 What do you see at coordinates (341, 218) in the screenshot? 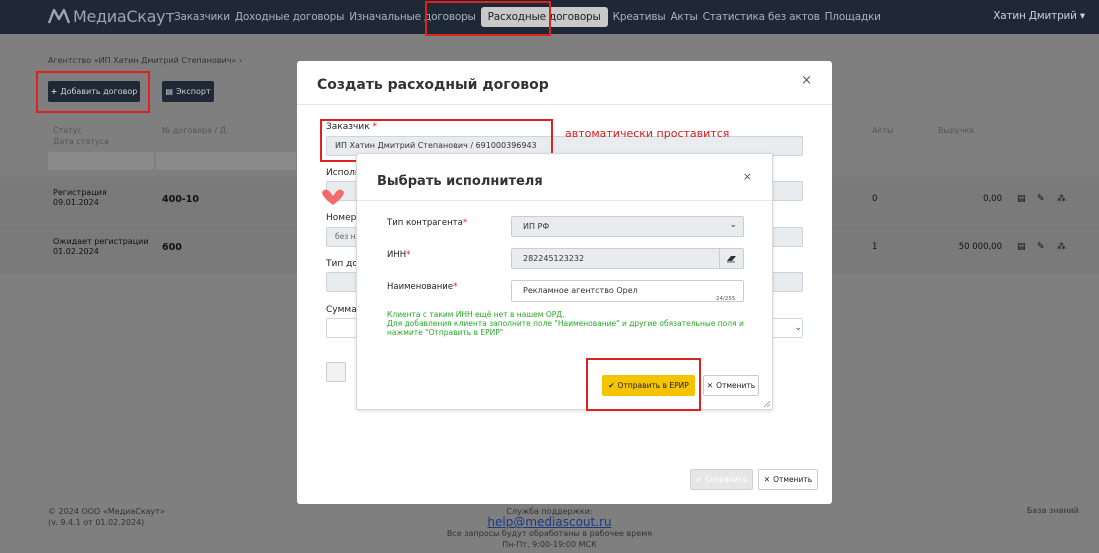
I see `number-label: Номер` at bounding box center [341, 218].